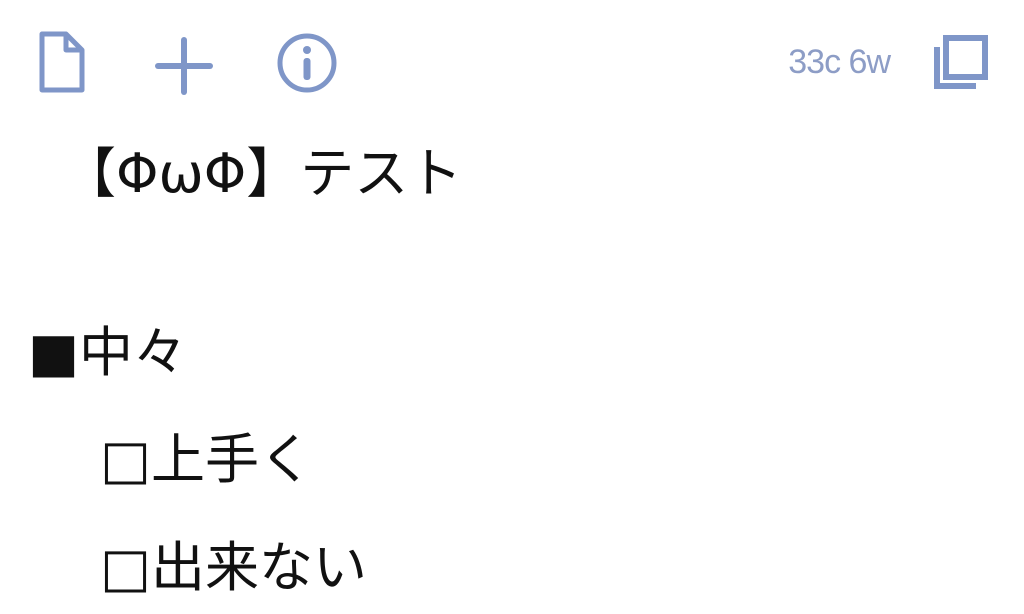  Describe the element at coordinates (307, 63) in the screenshot. I see `info-icon` at that location.